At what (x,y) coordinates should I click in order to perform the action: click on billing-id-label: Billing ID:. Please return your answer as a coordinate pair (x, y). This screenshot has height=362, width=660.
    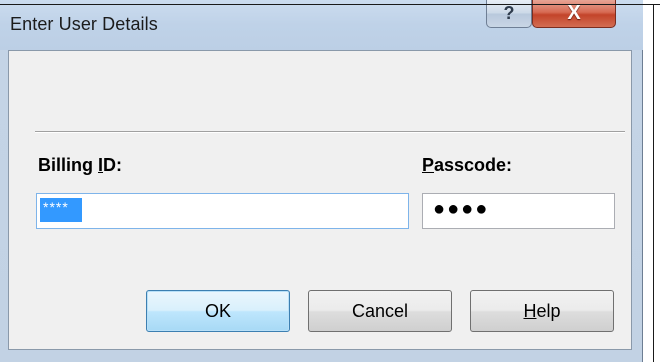
    Looking at the image, I should click on (80, 165).